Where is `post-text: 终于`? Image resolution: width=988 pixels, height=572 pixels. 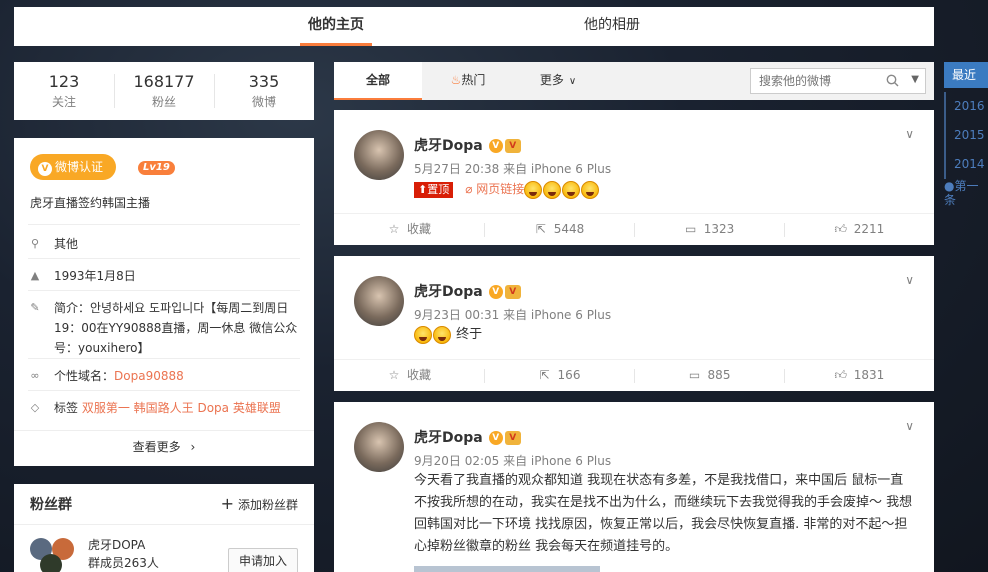
post-text: 终于 is located at coordinates (469, 334).